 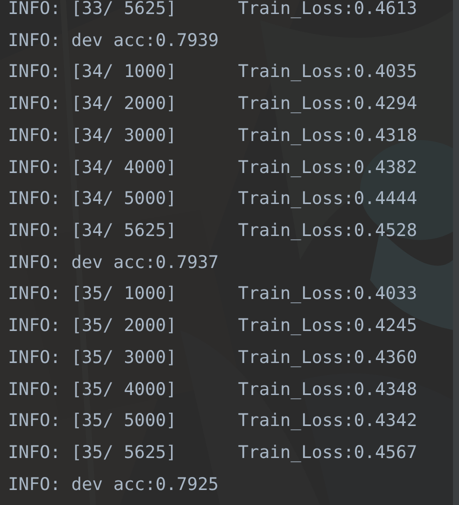 I want to click on log-text: Train_Loss:0.4613, so click(x=328, y=9).